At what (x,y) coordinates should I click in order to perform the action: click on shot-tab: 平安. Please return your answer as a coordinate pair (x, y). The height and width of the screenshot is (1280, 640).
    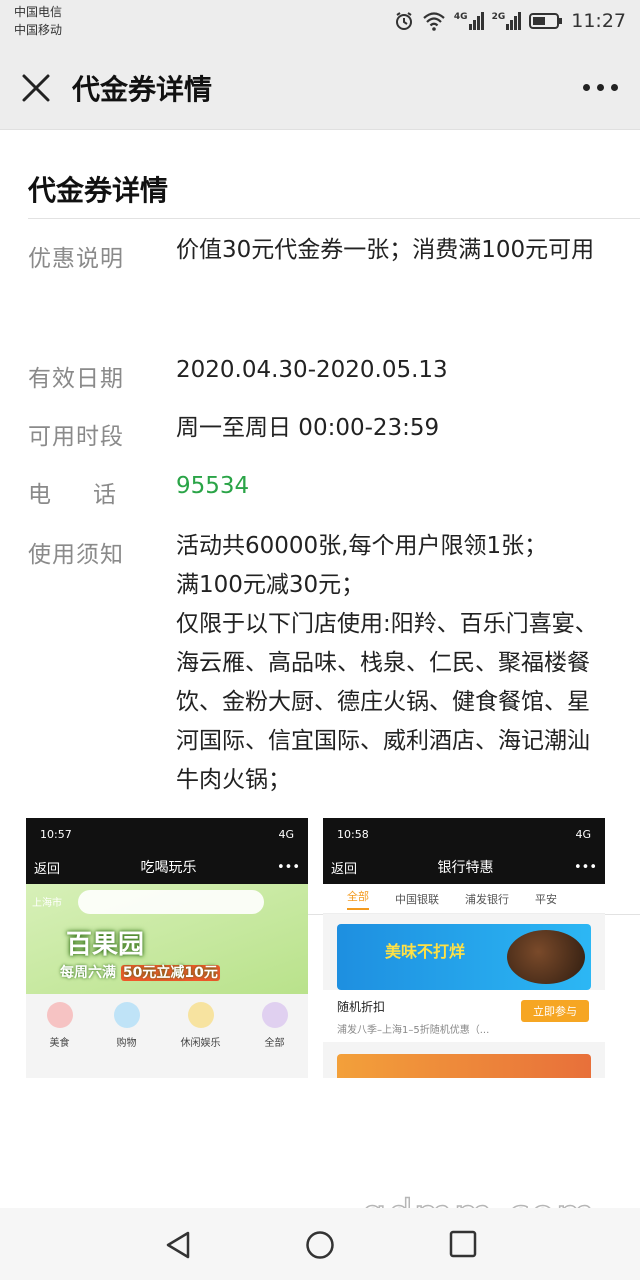
    Looking at the image, I should click on (546, 899).